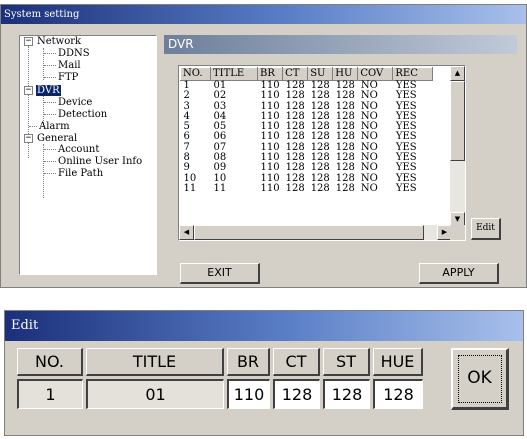 The image size is (527, 439). What do you see at coordinates (413, 74) in the screenshot?
I see `column-header: REC` at bounding box center [413, 74].